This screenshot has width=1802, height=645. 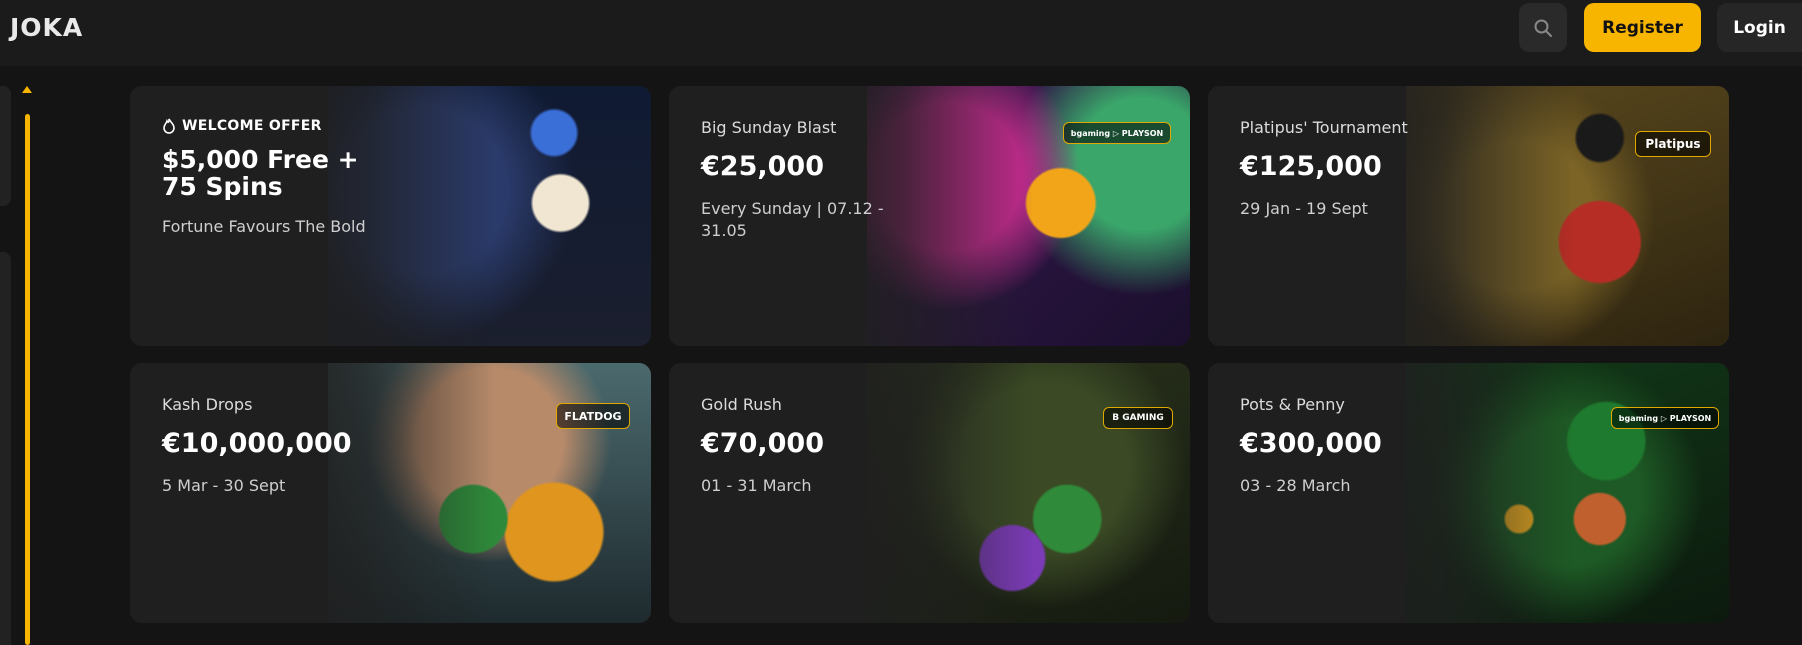 I want to click on promo-amount: €300,000, so click(x=1311, y=443).